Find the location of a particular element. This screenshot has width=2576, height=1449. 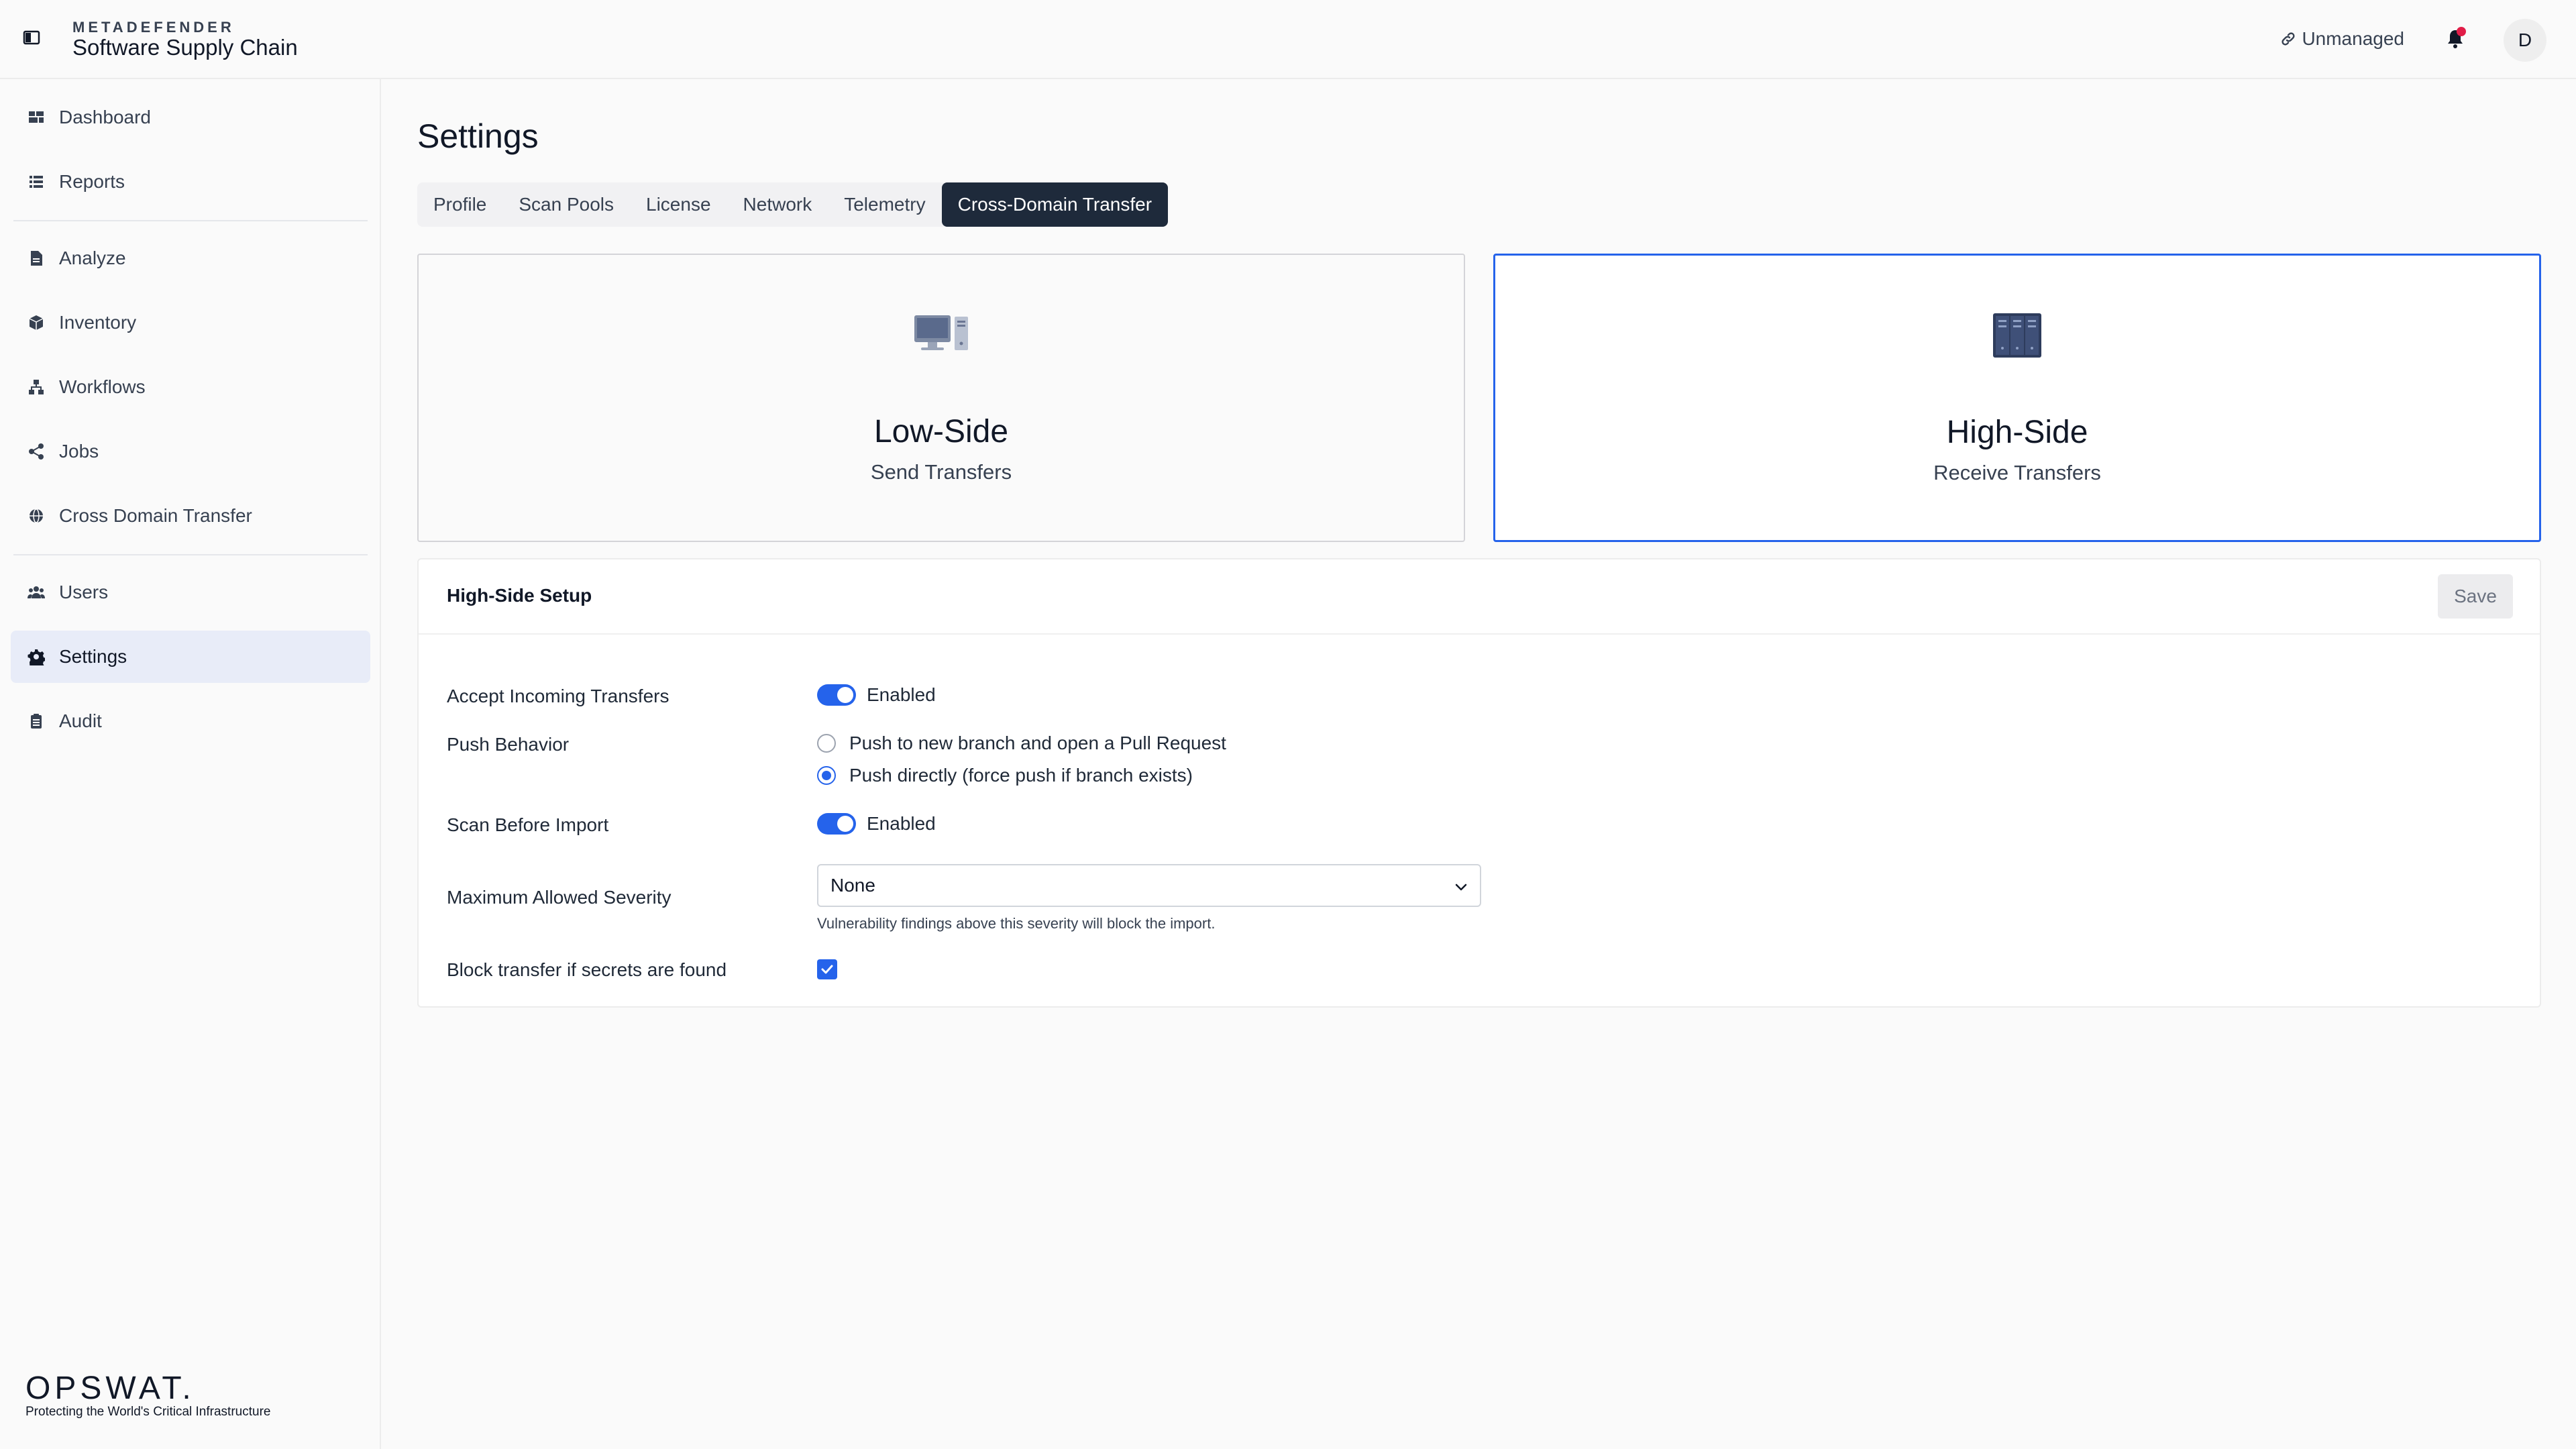

cube-icon is located at coordinates (36, 322).